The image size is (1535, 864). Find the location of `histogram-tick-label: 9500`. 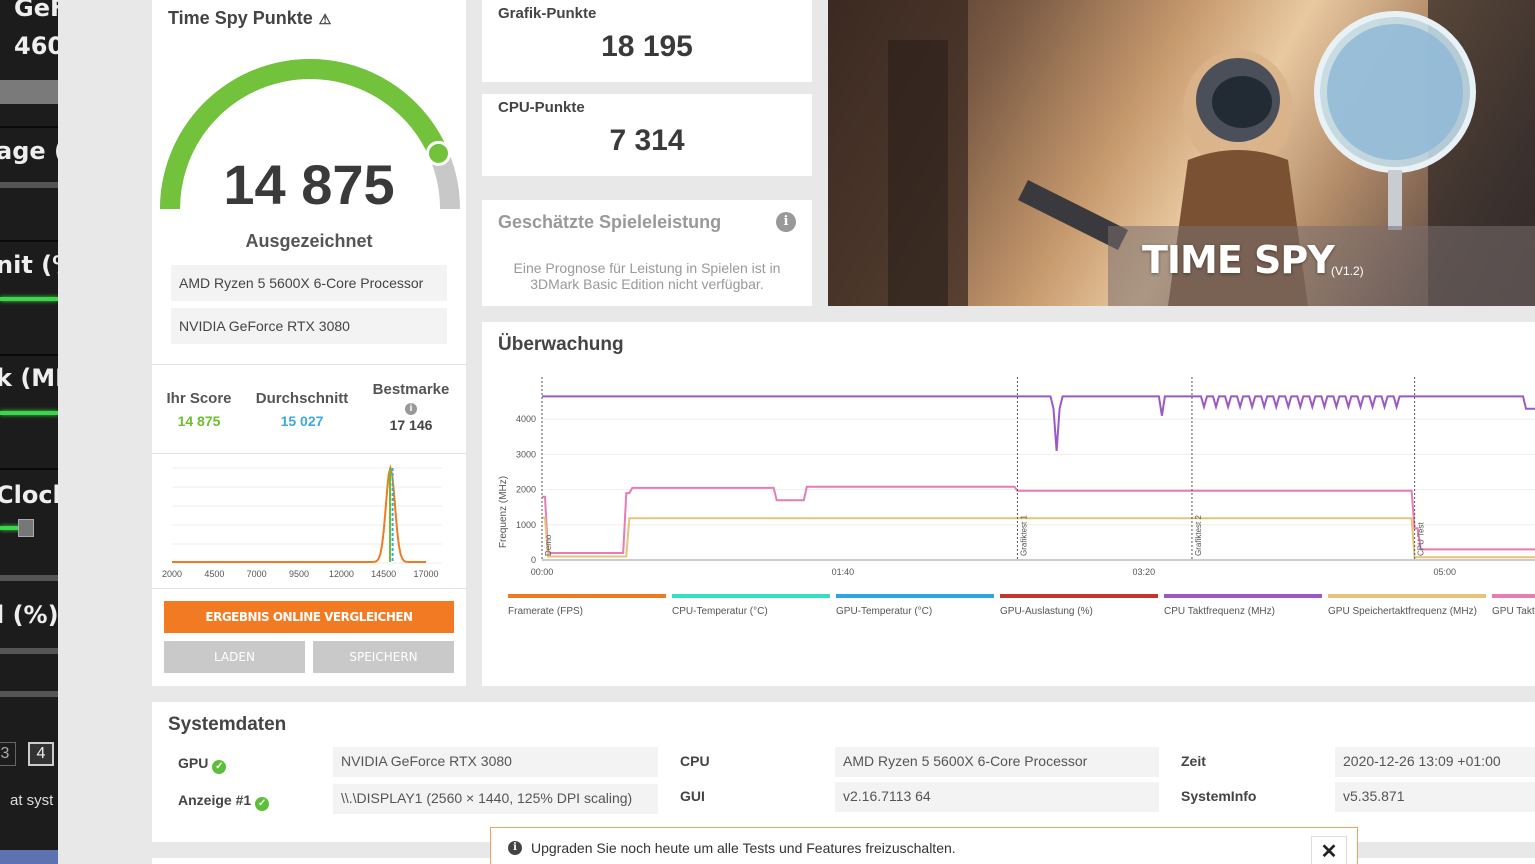

histogram-tick-label: 9500 is located at coordinates (299, 574).